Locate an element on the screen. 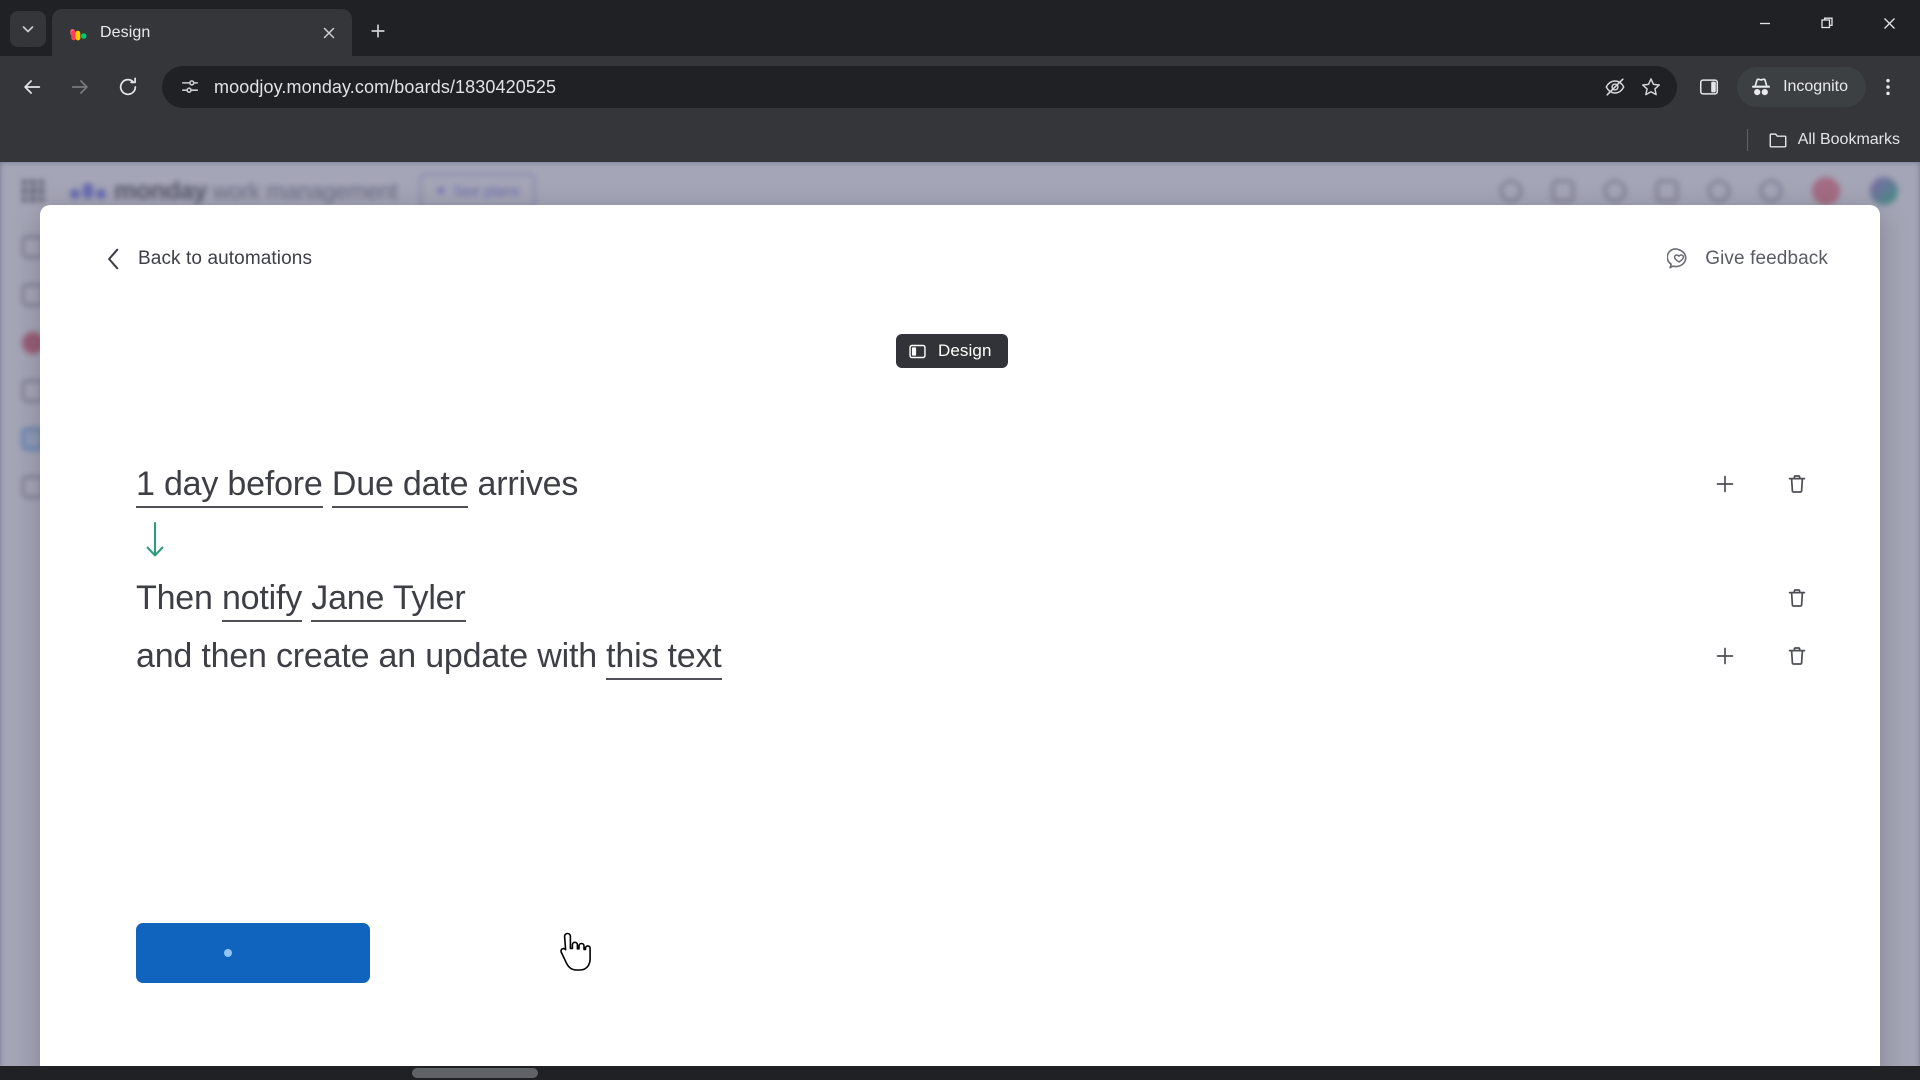 The image size is (1920, 1080). site-info-button is located at coordinates (190, 87).